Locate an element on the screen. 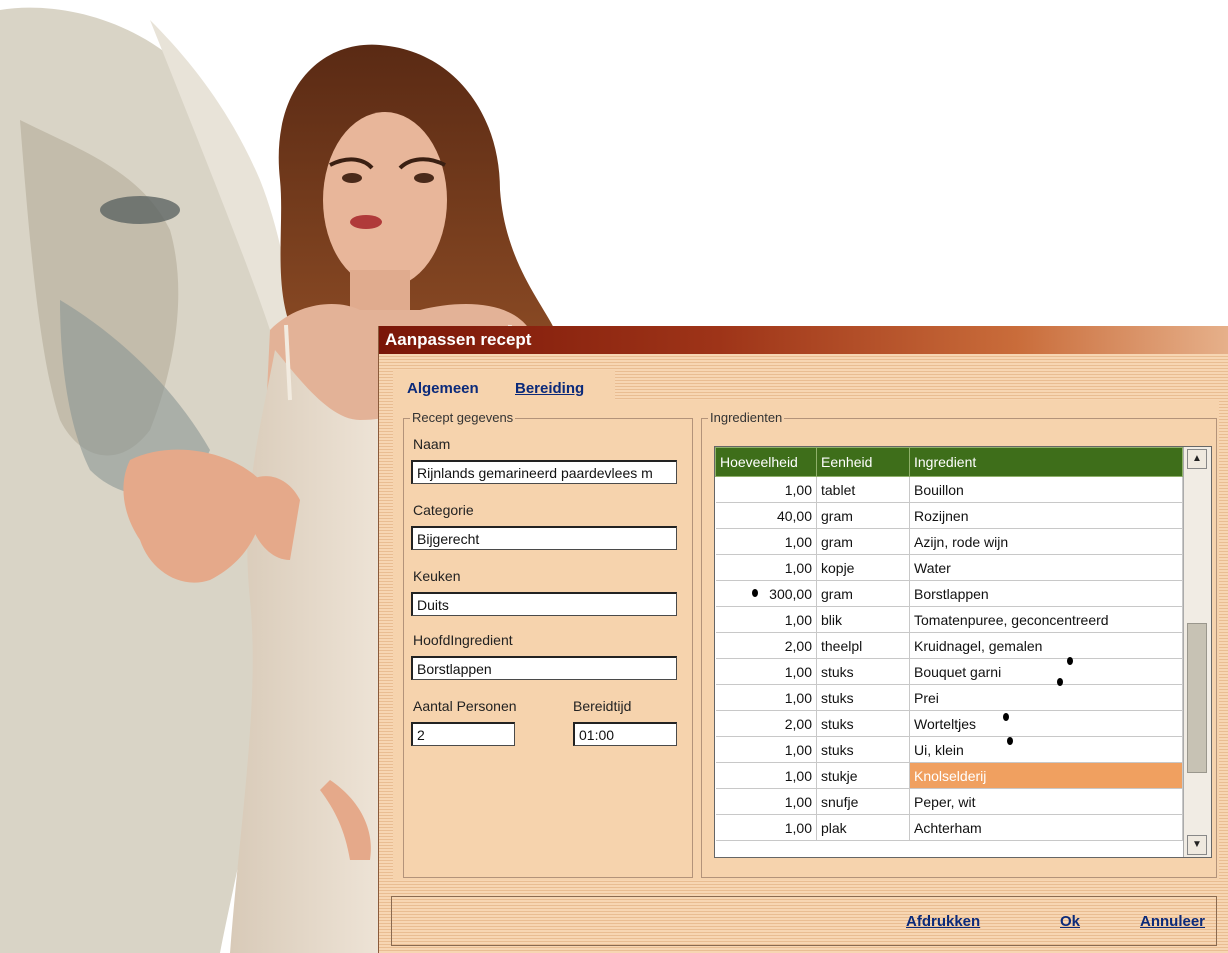 The width and height of the screenshot is (1228, 953). cell-ingredient: Kruidnagel, gemalen is located at coordinates (1046, 645).